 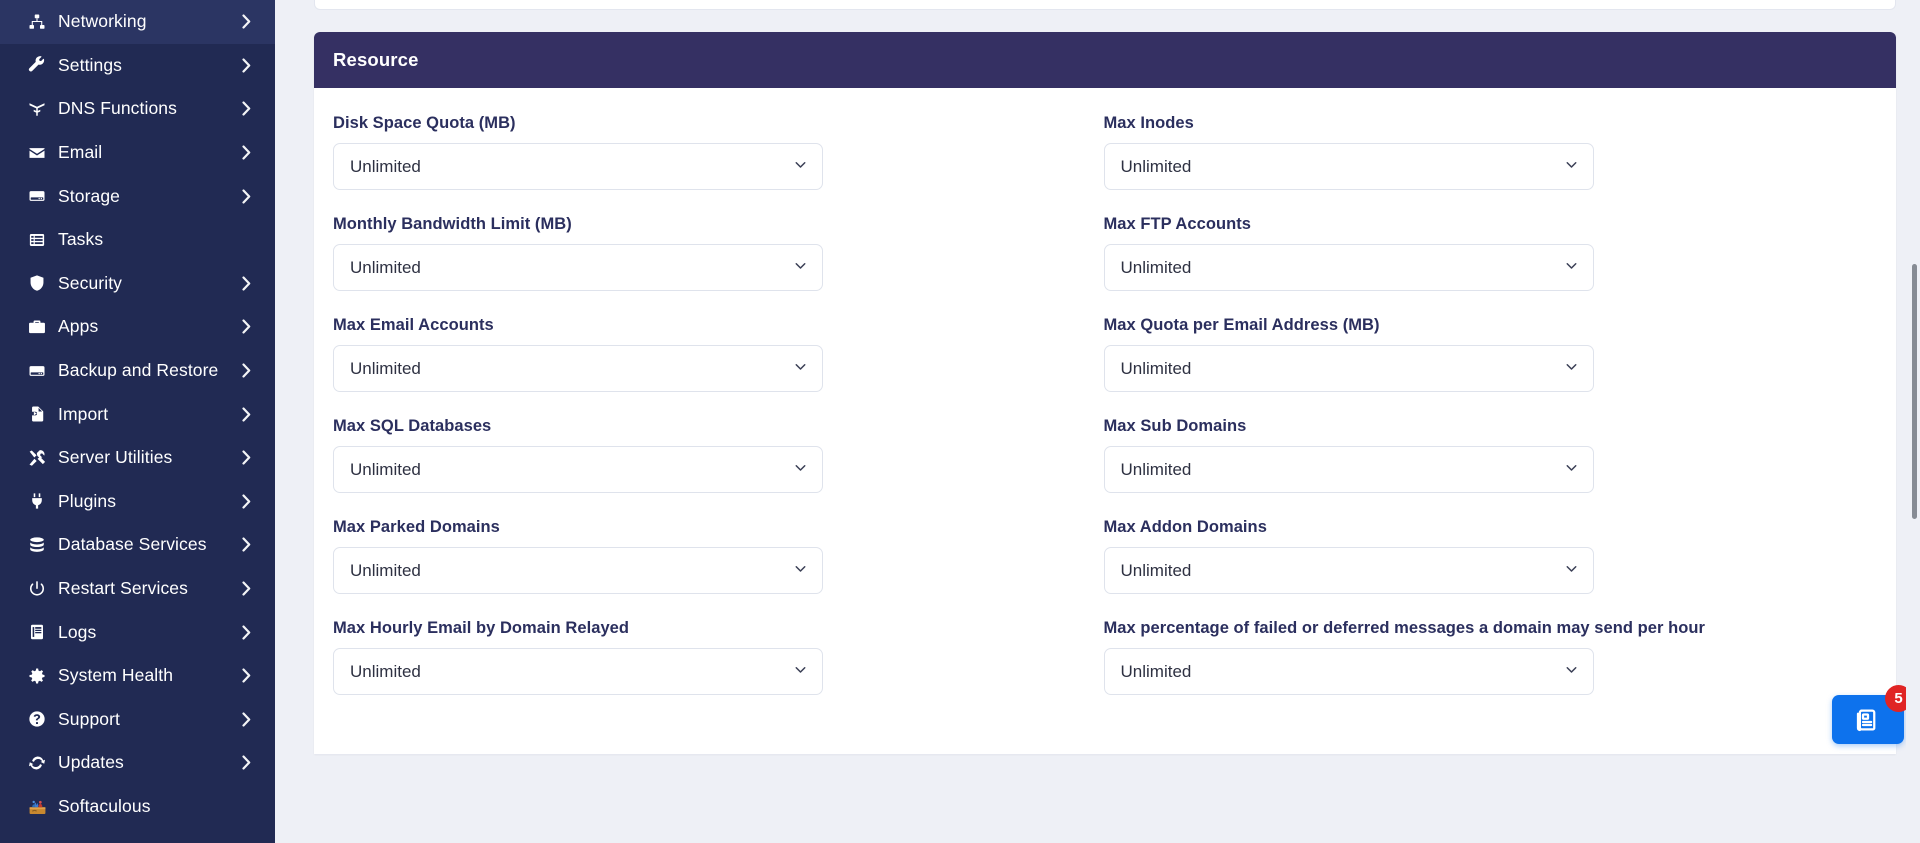 I want to click on news-documents-icon, so click(x=1868, y=720).